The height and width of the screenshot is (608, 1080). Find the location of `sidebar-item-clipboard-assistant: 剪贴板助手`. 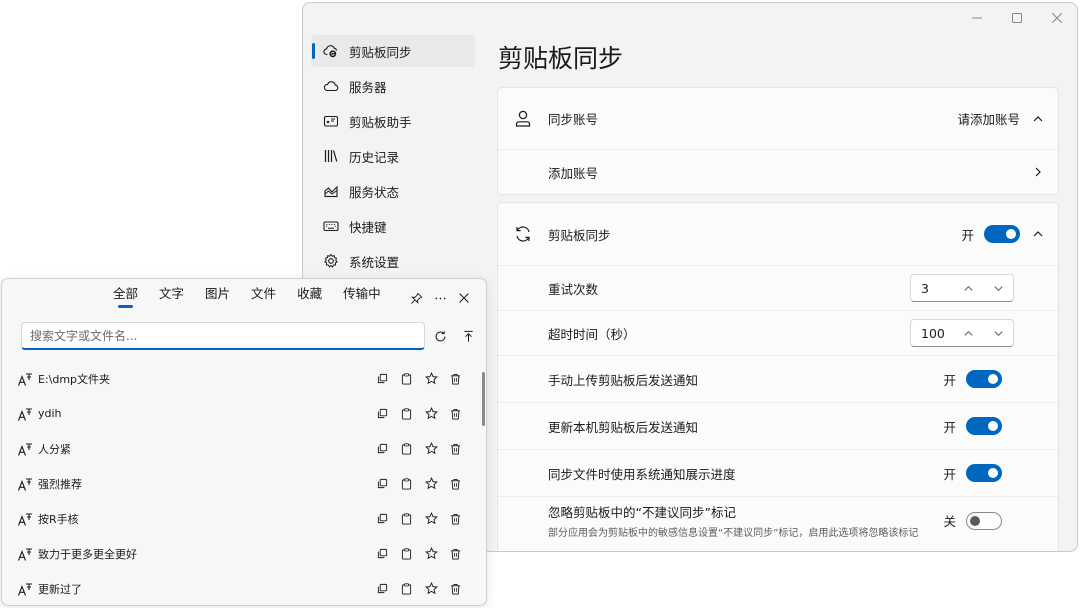

sidebar-item-clipboard-assistant: 剪贴板助手 is located at coordinates (393, 121).